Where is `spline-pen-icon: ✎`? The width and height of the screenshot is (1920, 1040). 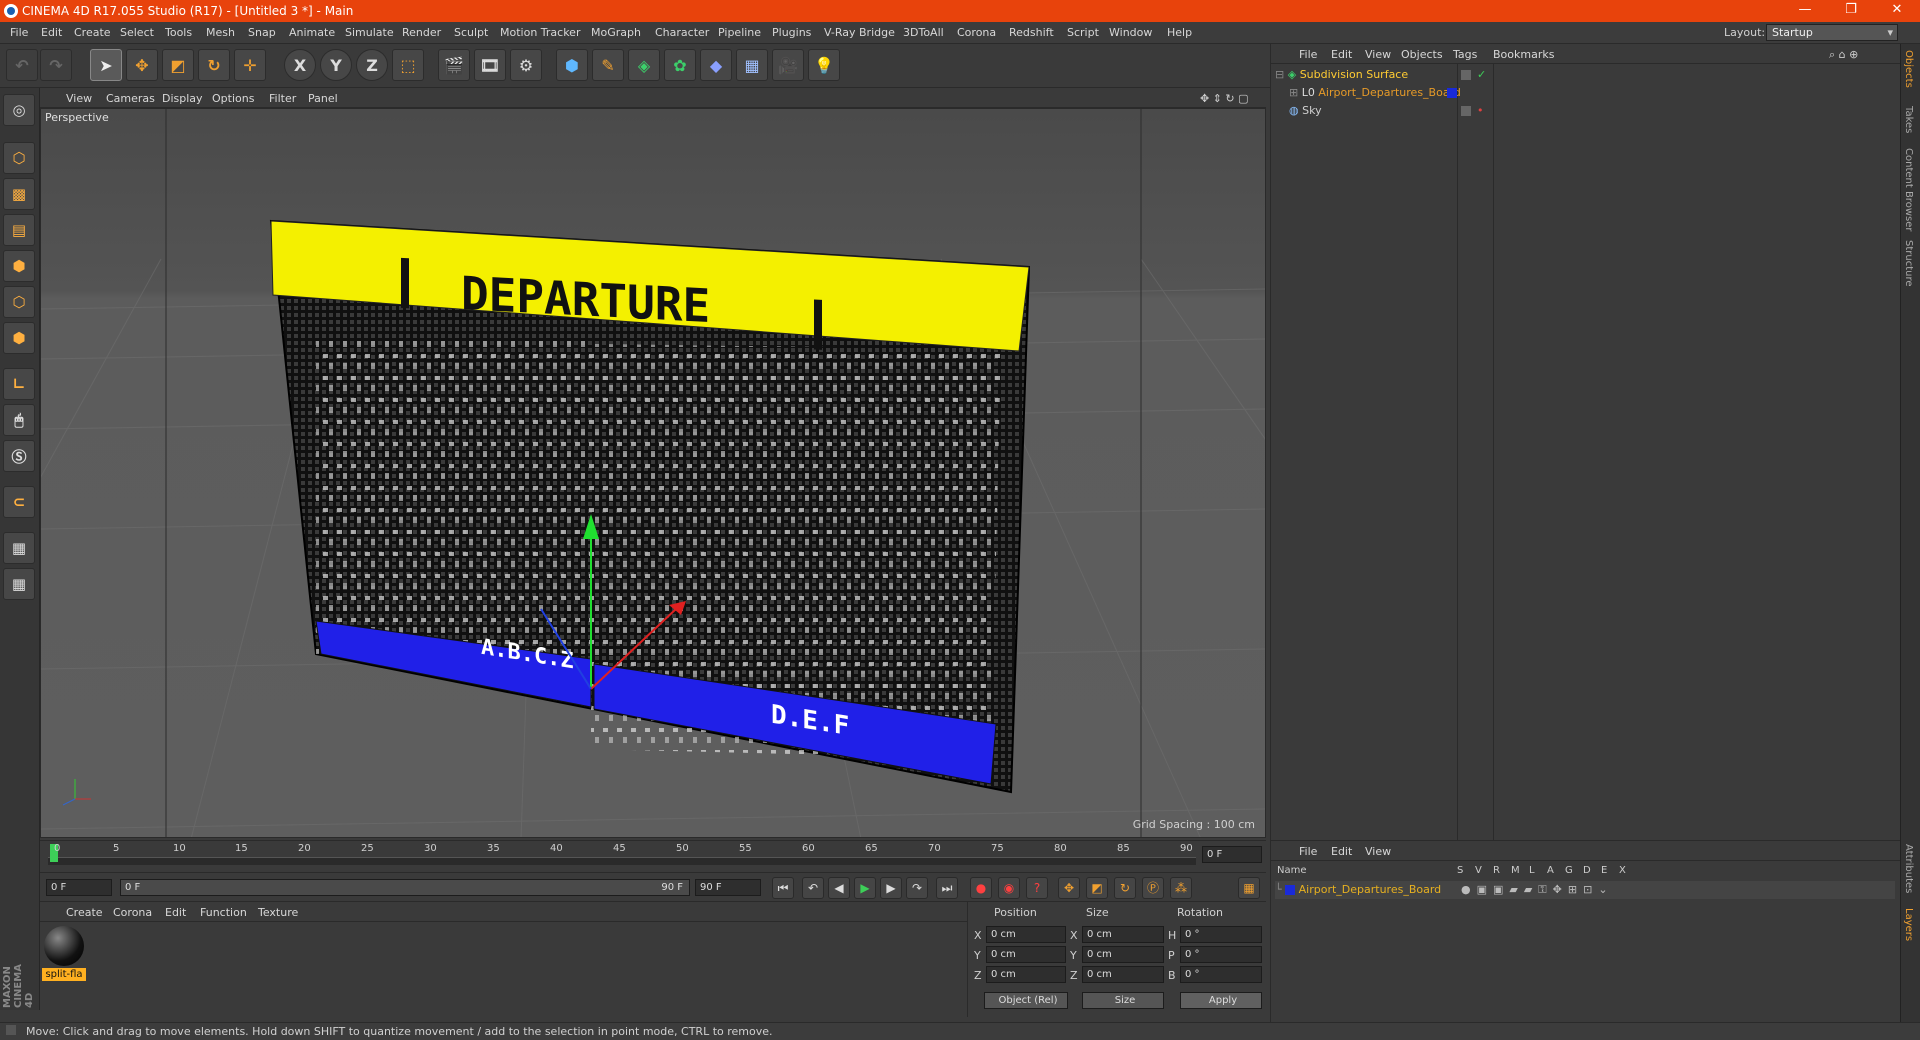 spline-pen-icon: ✎ is located at coordinates (608, 65).